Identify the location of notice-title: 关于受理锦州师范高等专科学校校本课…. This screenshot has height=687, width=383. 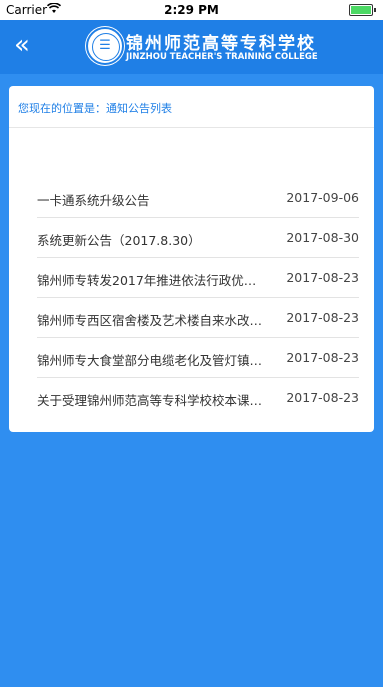
(154, 399).